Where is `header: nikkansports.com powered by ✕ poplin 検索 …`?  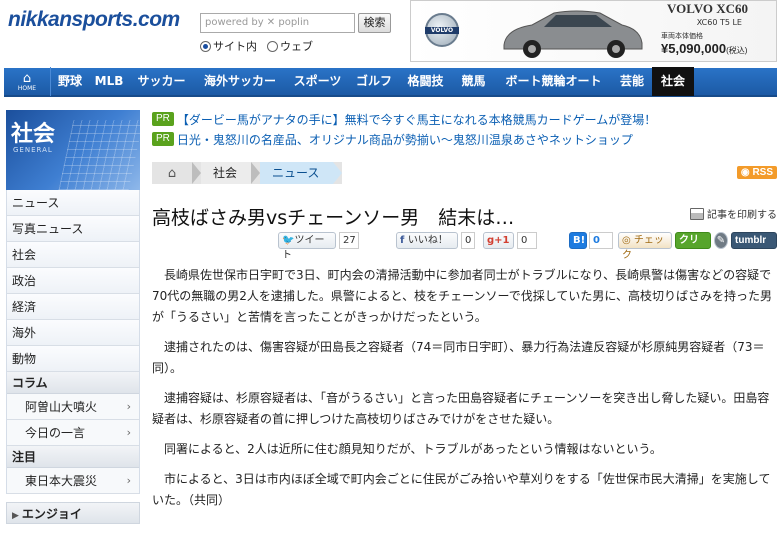 header: nikkansports.com powered by ✕ poplin 検索 … is located at coordinates (388, 34).